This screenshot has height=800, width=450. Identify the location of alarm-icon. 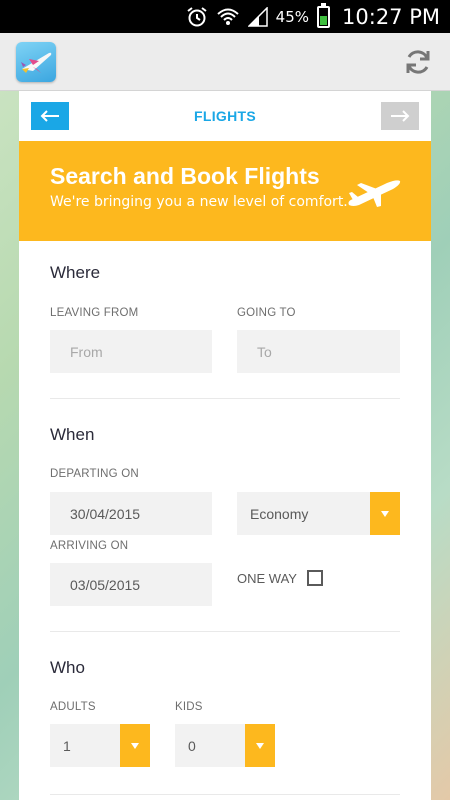
(197, 17).